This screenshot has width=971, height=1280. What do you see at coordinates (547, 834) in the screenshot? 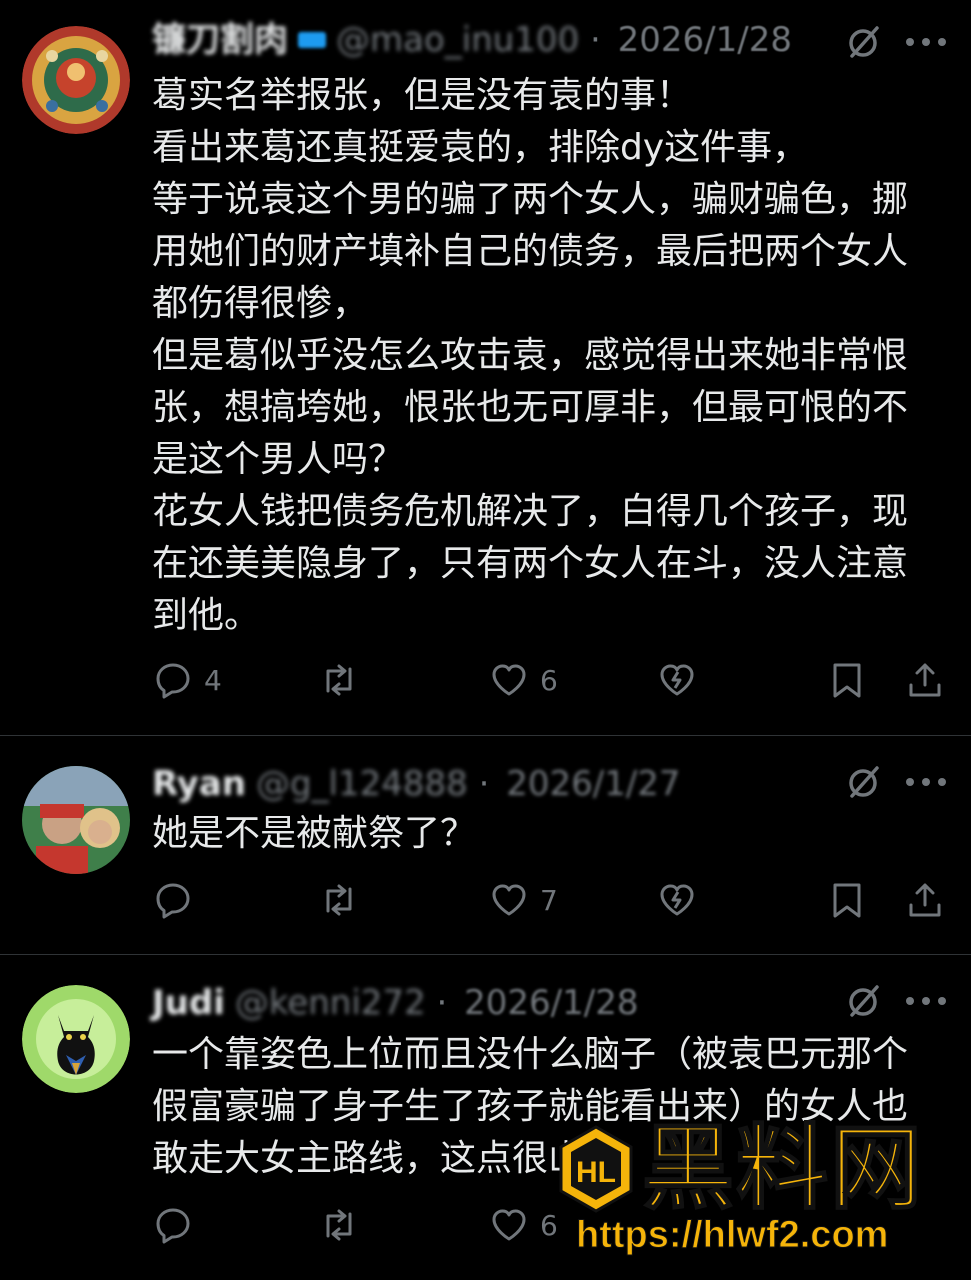
I see `post-body: 她是不是被献祭了？` at bounding box center [547, 834].